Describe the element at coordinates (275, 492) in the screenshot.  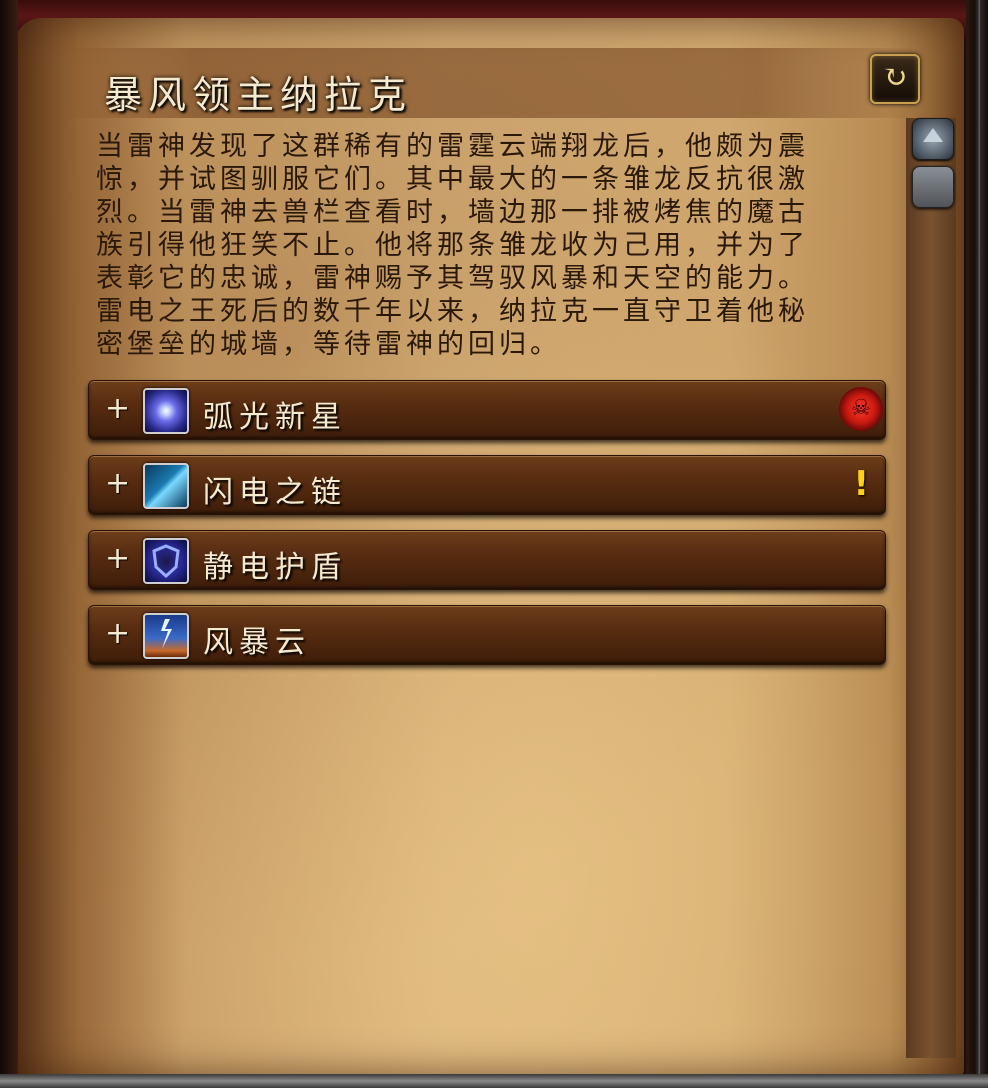
I see `ability-label: 闪电之链` at that location.